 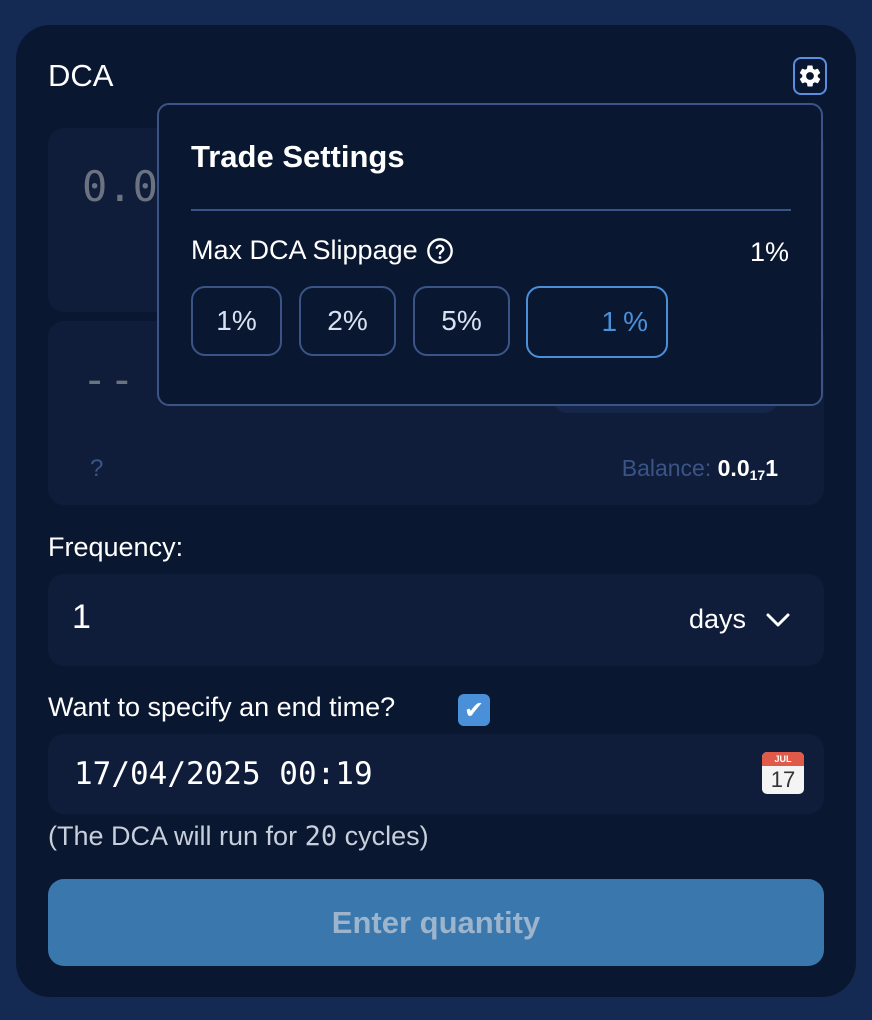 I want to click on enter-quantity-button: Enter quantity, so click(x=436, y=922).